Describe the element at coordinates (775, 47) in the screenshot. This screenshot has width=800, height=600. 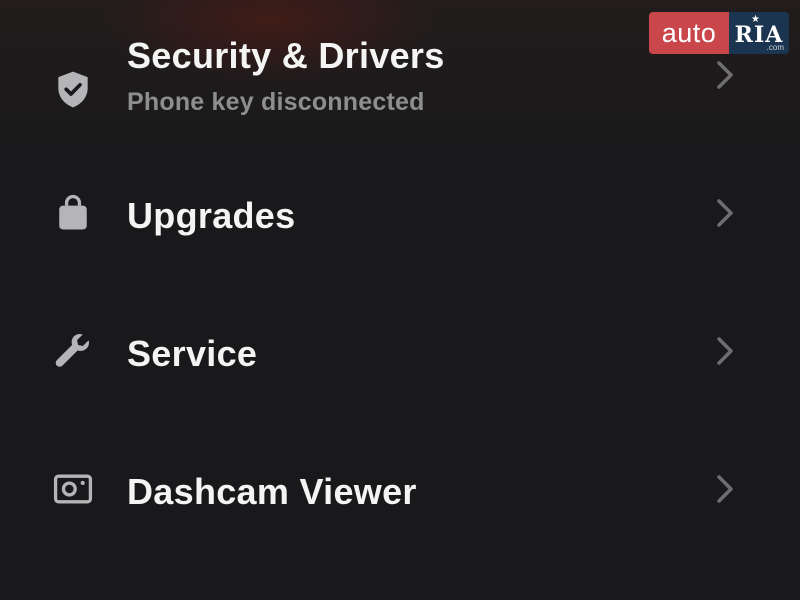
I see `watermark-suffix: .com` at that location.